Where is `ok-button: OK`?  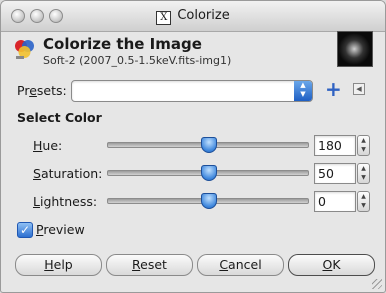
ok-button: OK is located at coordinates (331, 265).